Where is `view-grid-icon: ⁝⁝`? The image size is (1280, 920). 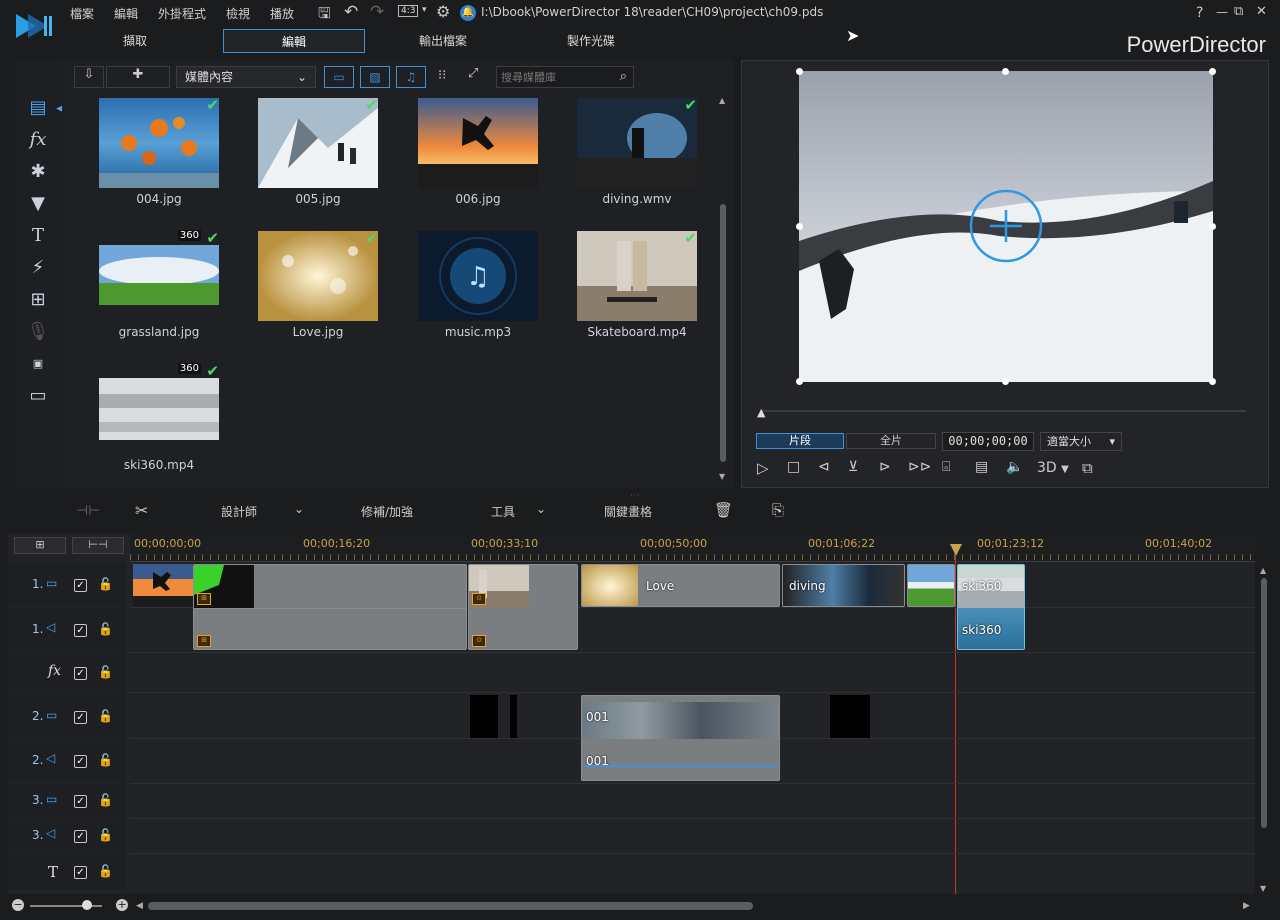 view-grid-icon: ⁝⁝ is located at coordinates (442, 75).